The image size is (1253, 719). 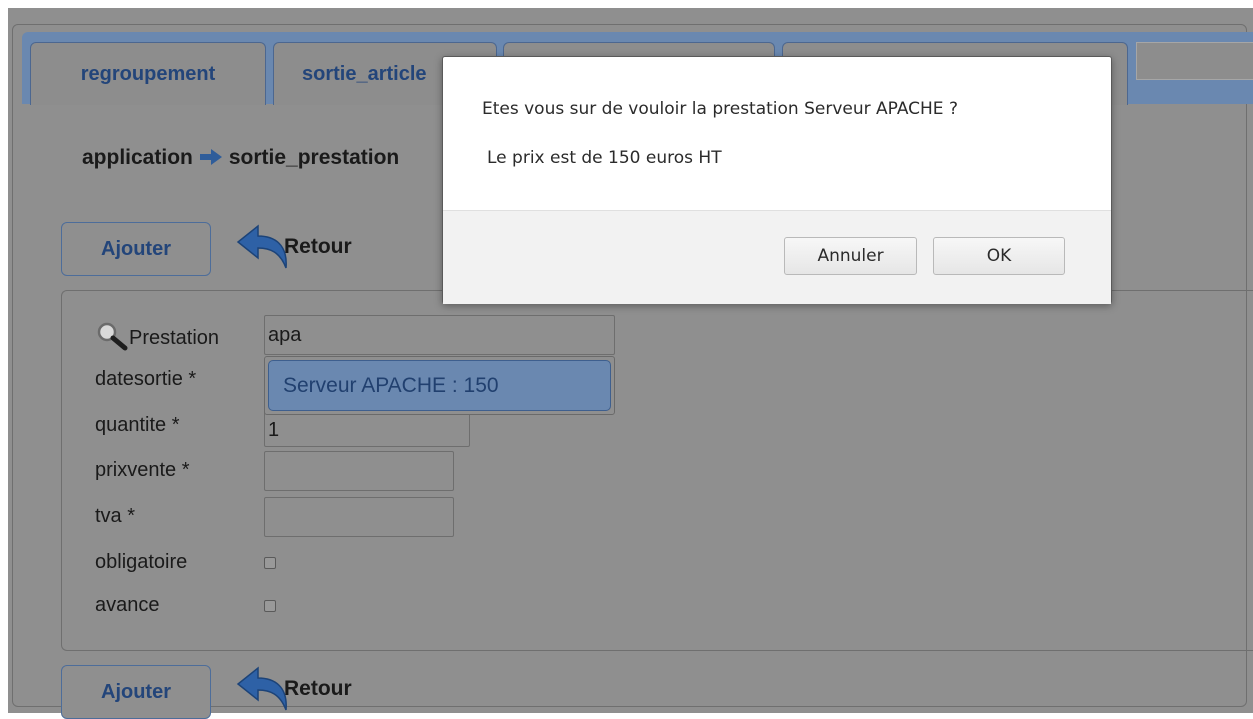 I want to click on autocomplete-item: Serveur APACHE : 150, so click(x=439, y=385).